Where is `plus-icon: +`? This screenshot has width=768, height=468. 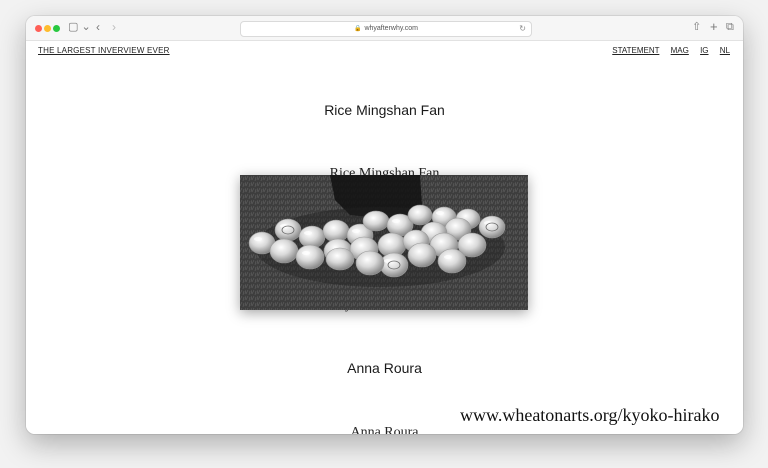 plus-icon: + is located at coordinates (714, 27).